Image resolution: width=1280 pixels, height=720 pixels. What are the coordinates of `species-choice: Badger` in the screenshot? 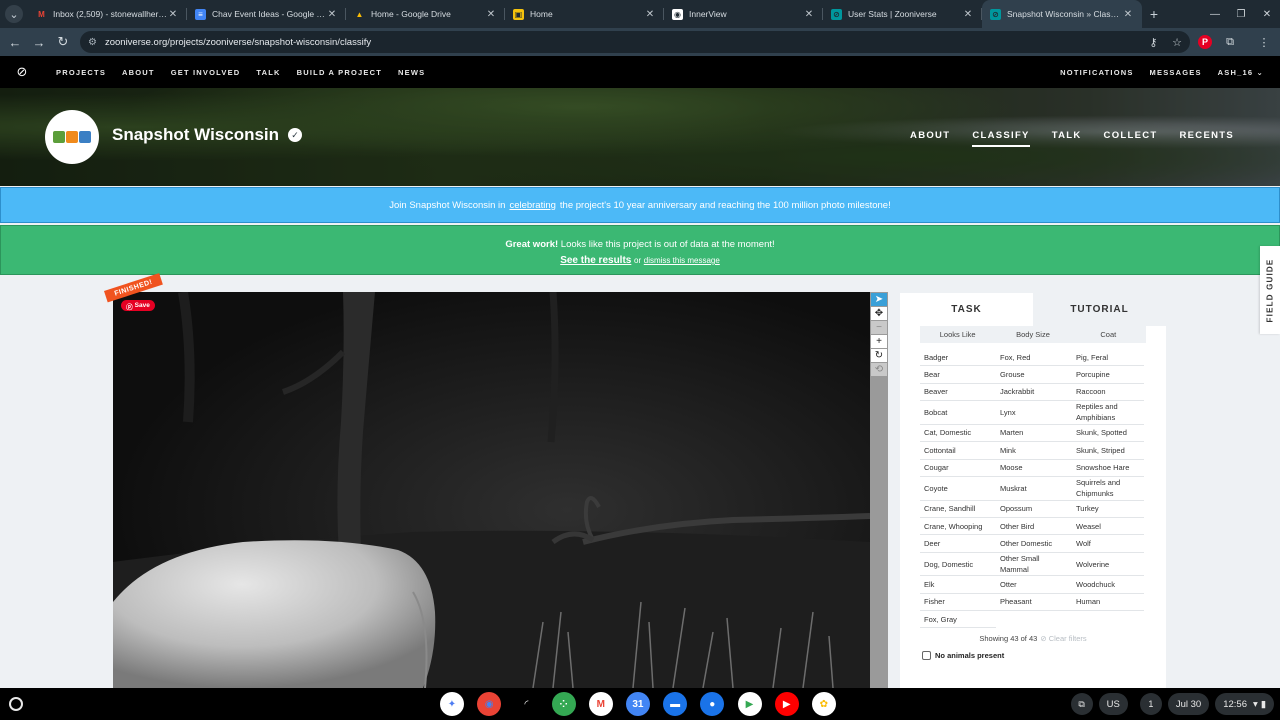 It's located at (958, 358).